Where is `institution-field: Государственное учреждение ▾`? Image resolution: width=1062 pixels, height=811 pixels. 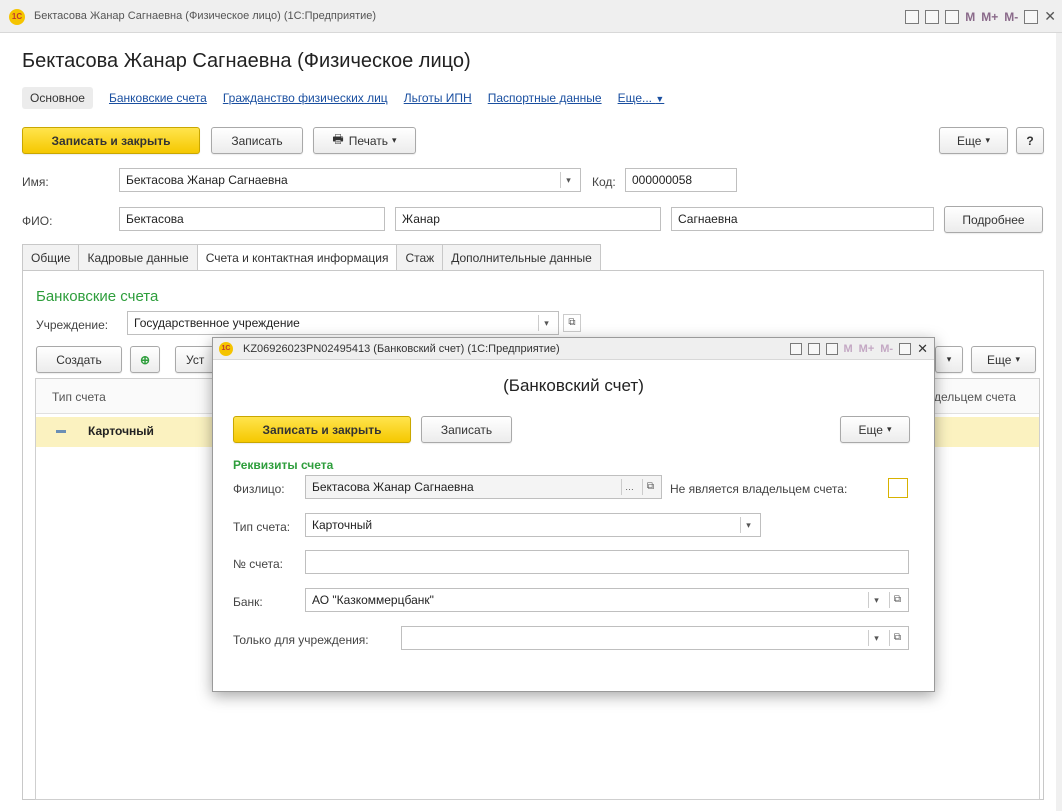 institution-field: Государственное учреждение ▾ is located at coordinates (343, 323).